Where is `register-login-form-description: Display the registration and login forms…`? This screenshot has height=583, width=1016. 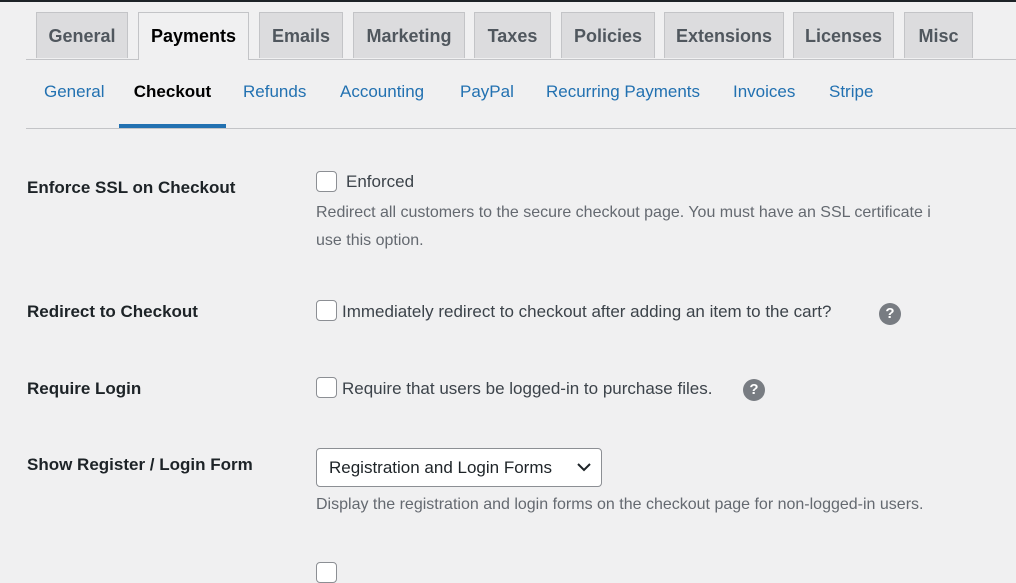
register-login-form-description: Display the registration and login forms… is located at coordinates (620, 504).